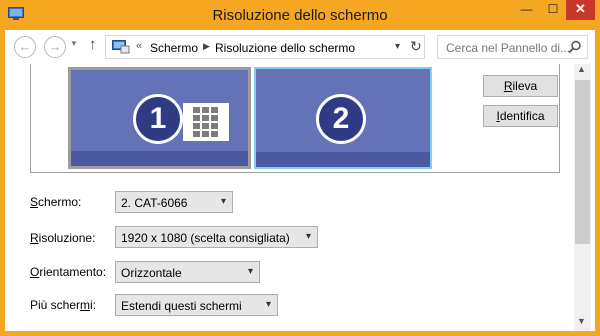 This screenshot has height=336, width=600. I want to click on forward-arrow-icon: →, so click(55, 46).